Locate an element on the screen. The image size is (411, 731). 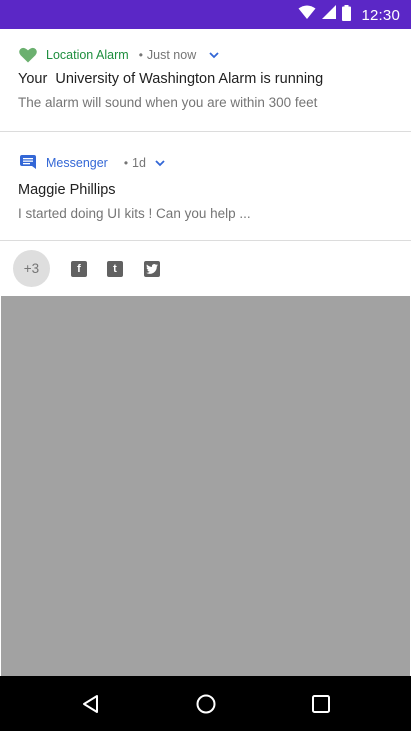
status-time: 12:30 is located at coordinates (380, 15).